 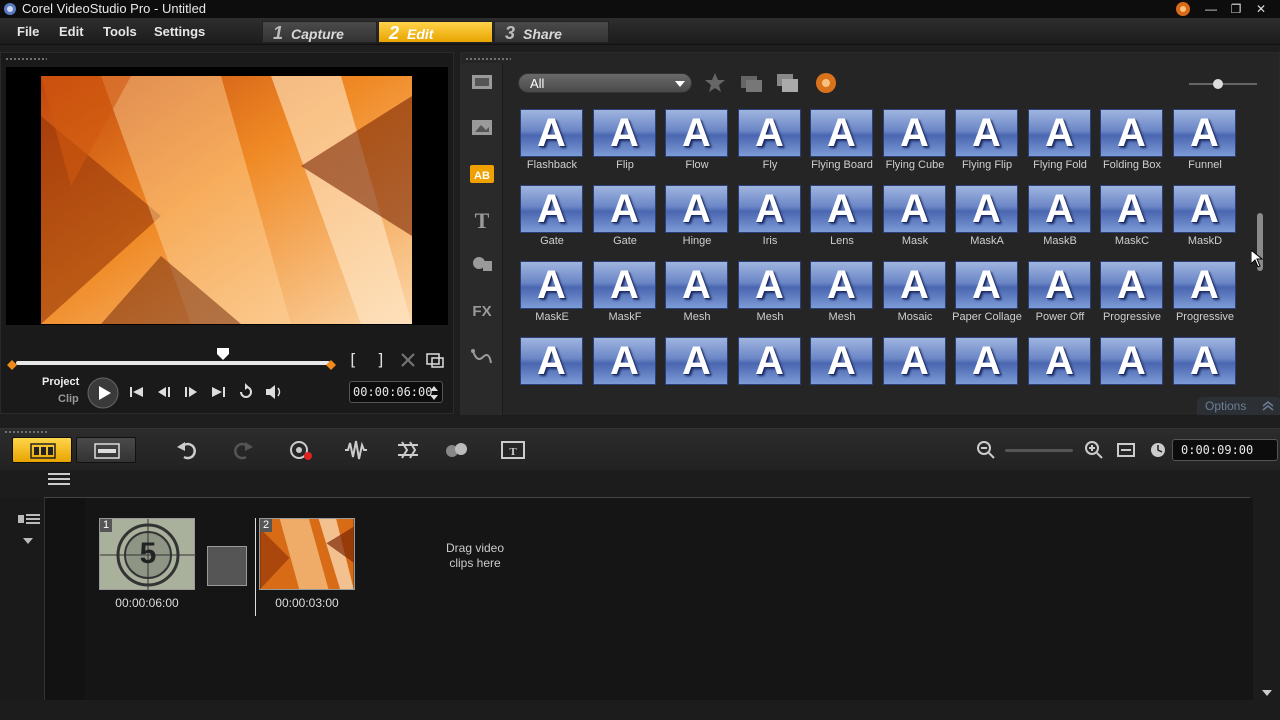 I want to click on go-to-end-icon, so click(x=218, y=392).